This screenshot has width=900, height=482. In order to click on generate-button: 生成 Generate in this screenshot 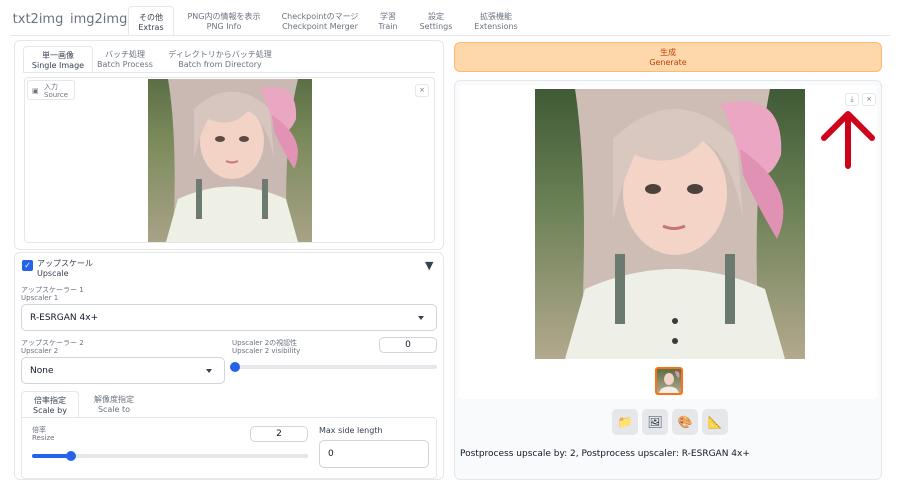, I will do `click(668, 57)`.